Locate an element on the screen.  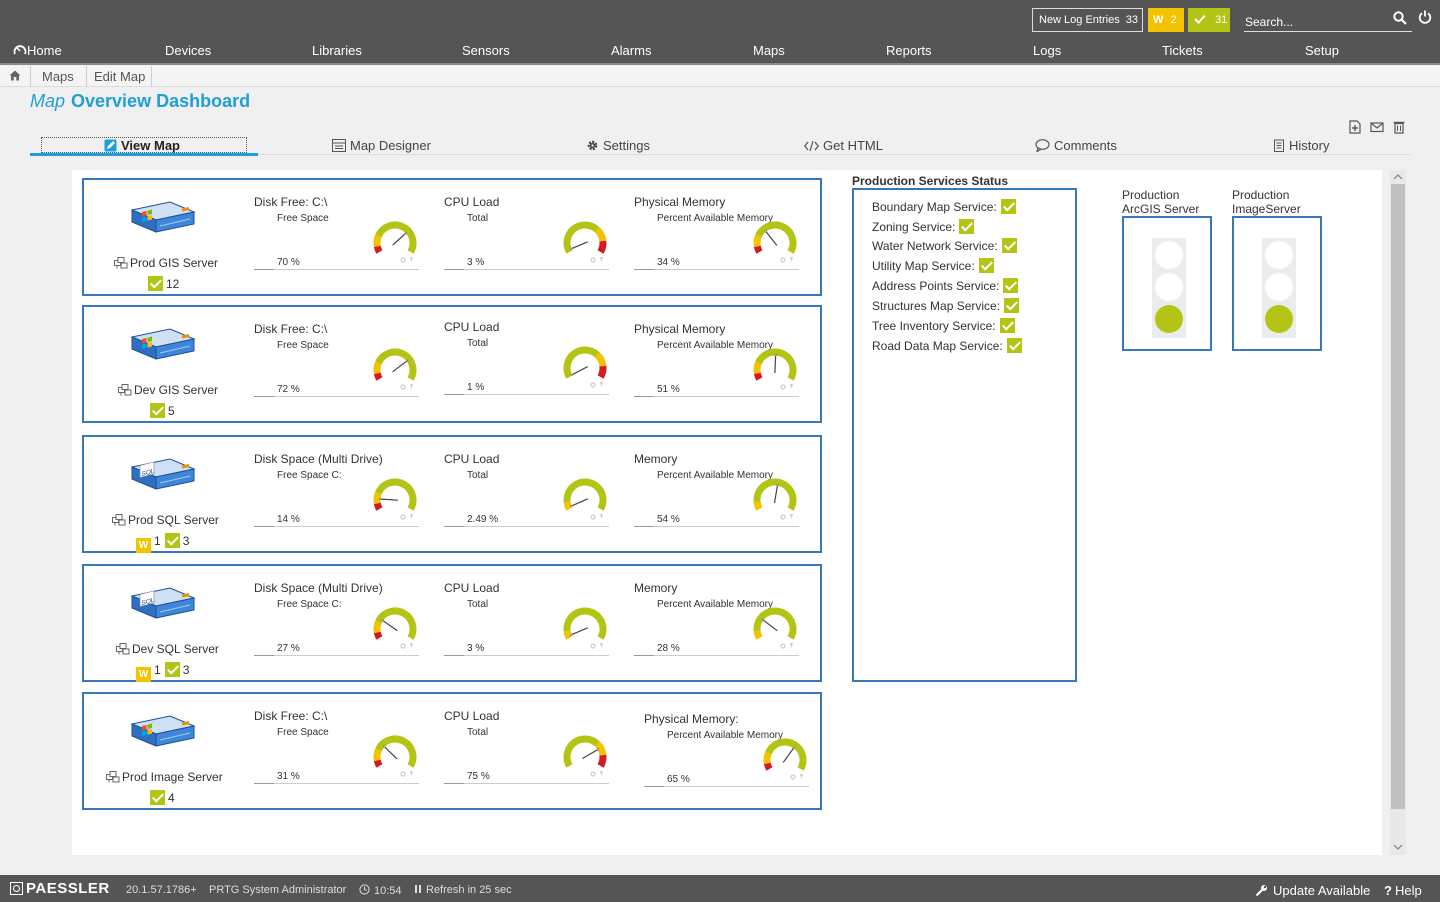
nav-logs: Logs is located at coordinates (1047, 50).